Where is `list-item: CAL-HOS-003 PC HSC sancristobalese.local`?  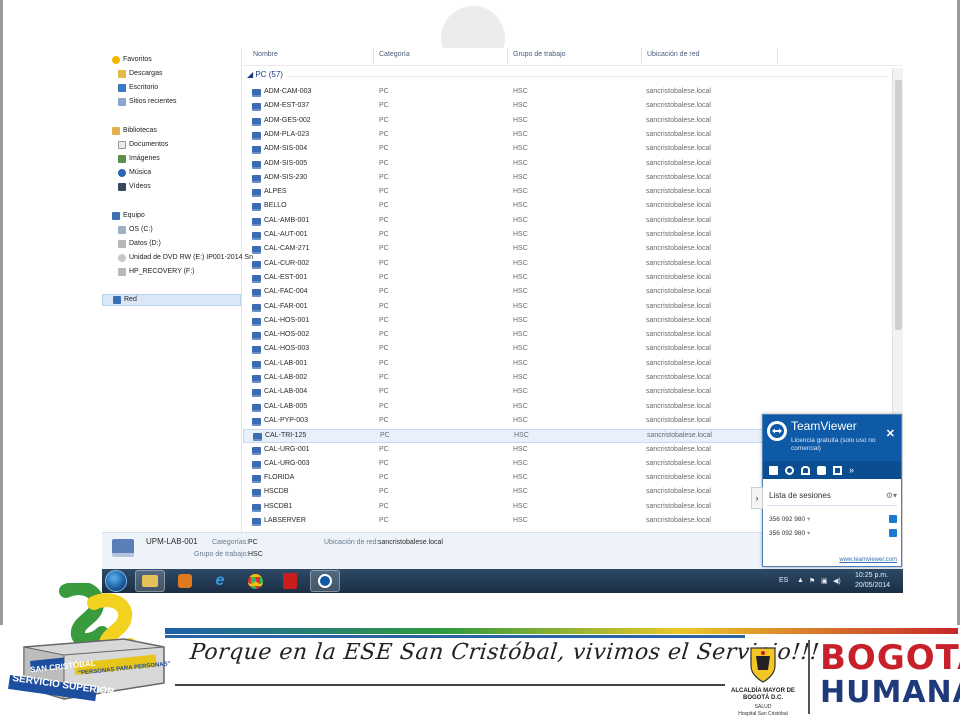
list-item: CAL-HOS-003 PC HSC sancristobalese.local is located at coordinates (568, 350).